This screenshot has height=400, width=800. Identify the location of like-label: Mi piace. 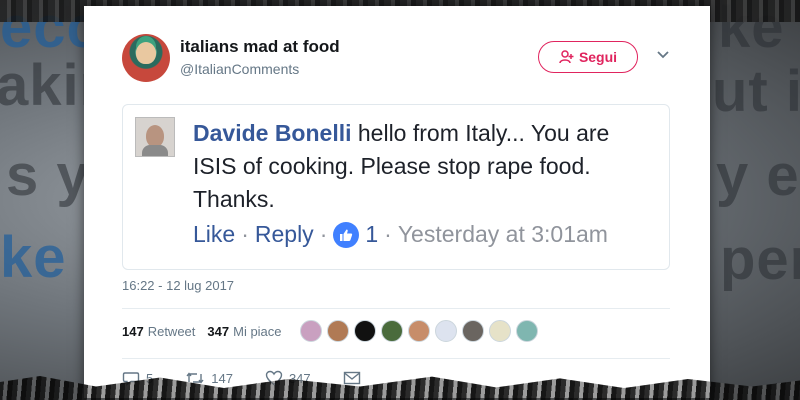
(257, 331).